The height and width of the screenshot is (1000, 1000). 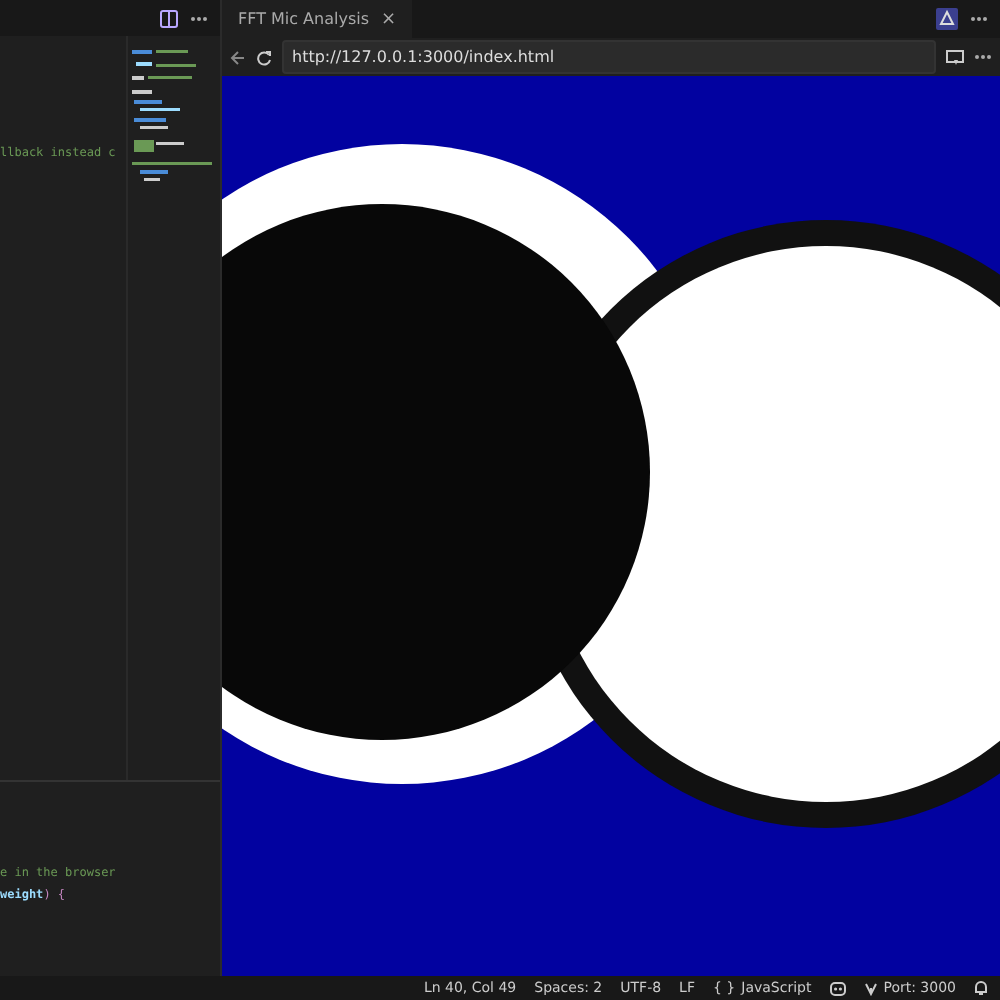 I want to click on reload-icon, so click(x=264, y=57).